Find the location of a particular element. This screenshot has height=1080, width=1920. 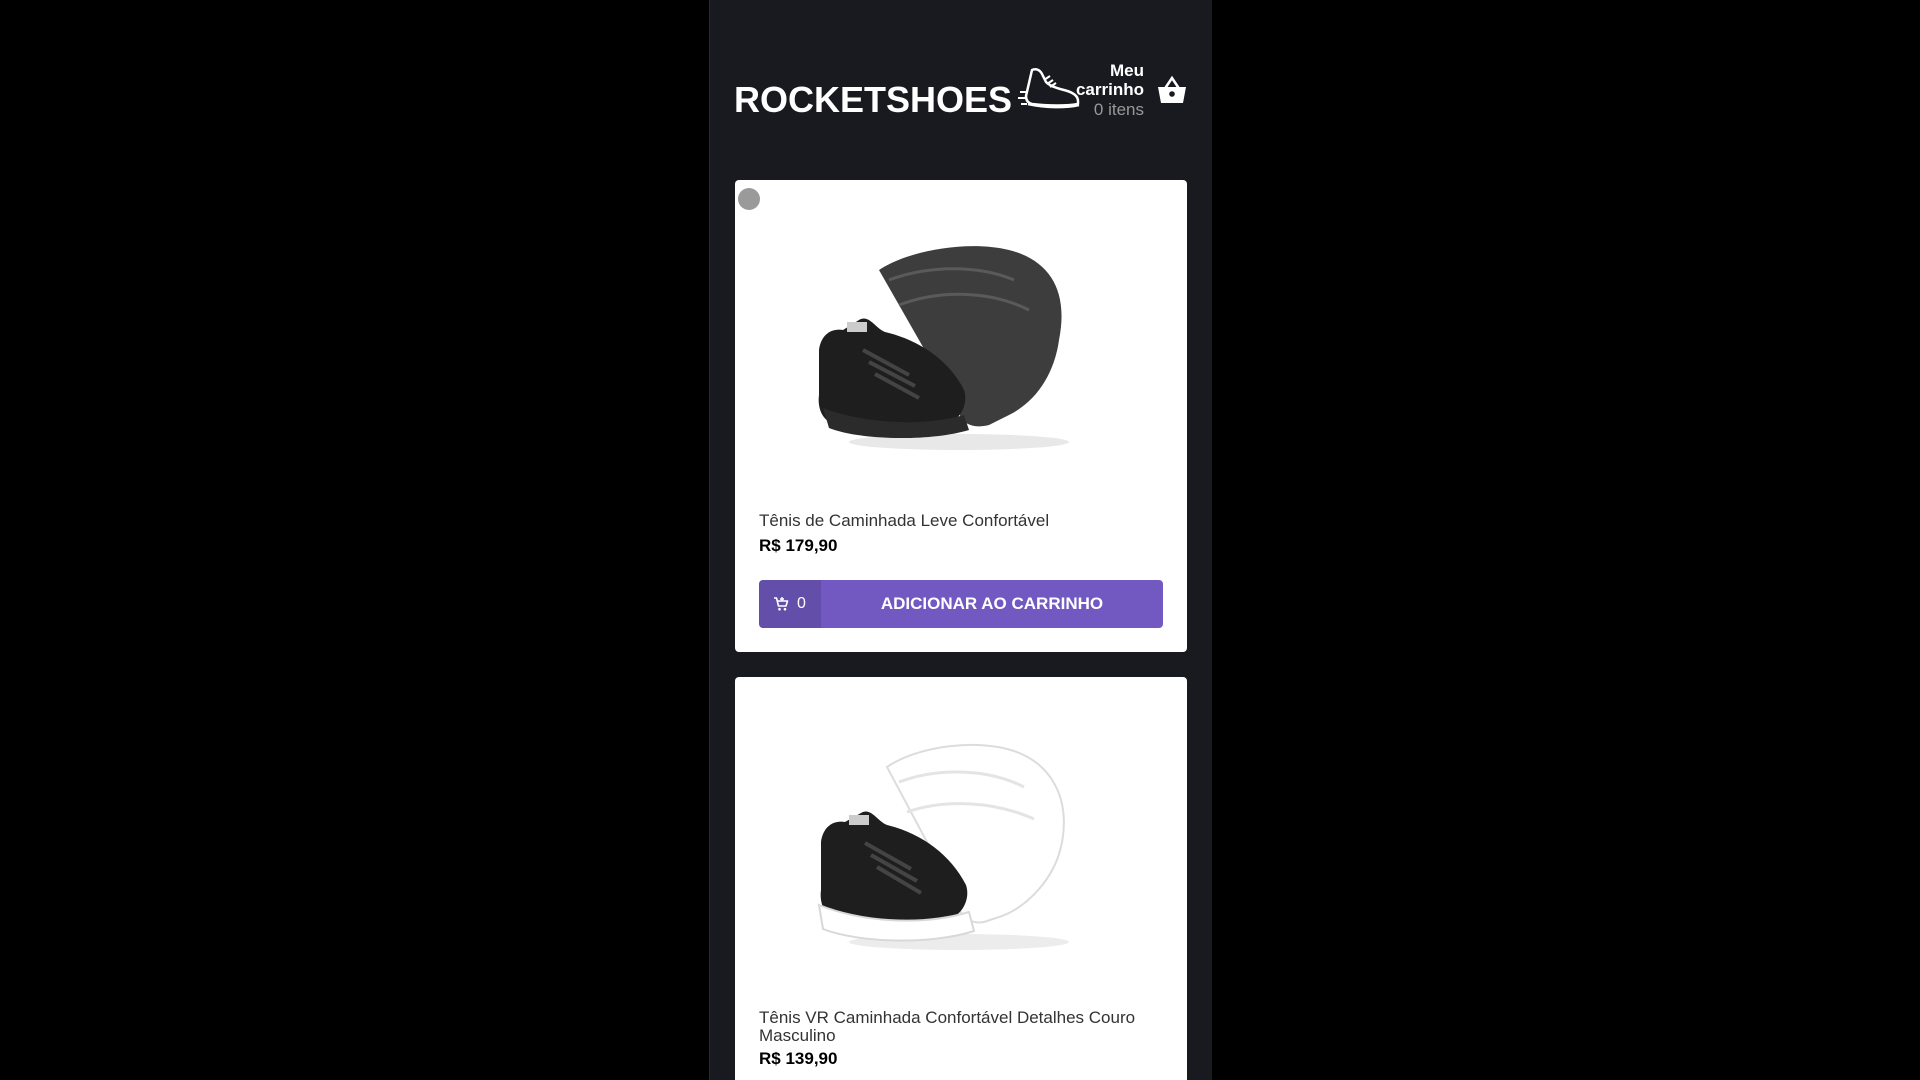

basket-icon is located at coordinates (1172, 89).